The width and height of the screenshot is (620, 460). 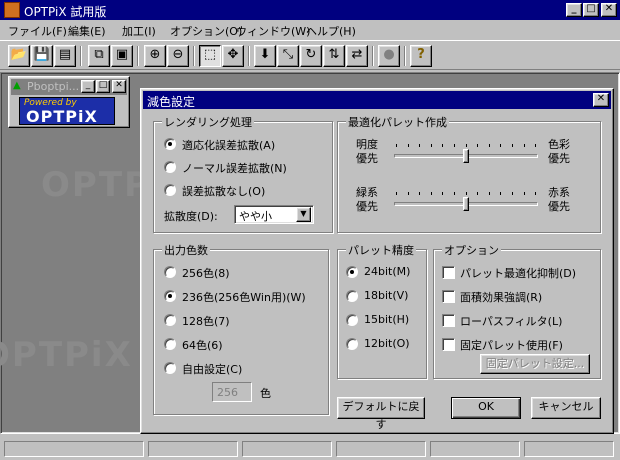 I want to click on menu-edit: 編集(E), so click(x=87, y=31).